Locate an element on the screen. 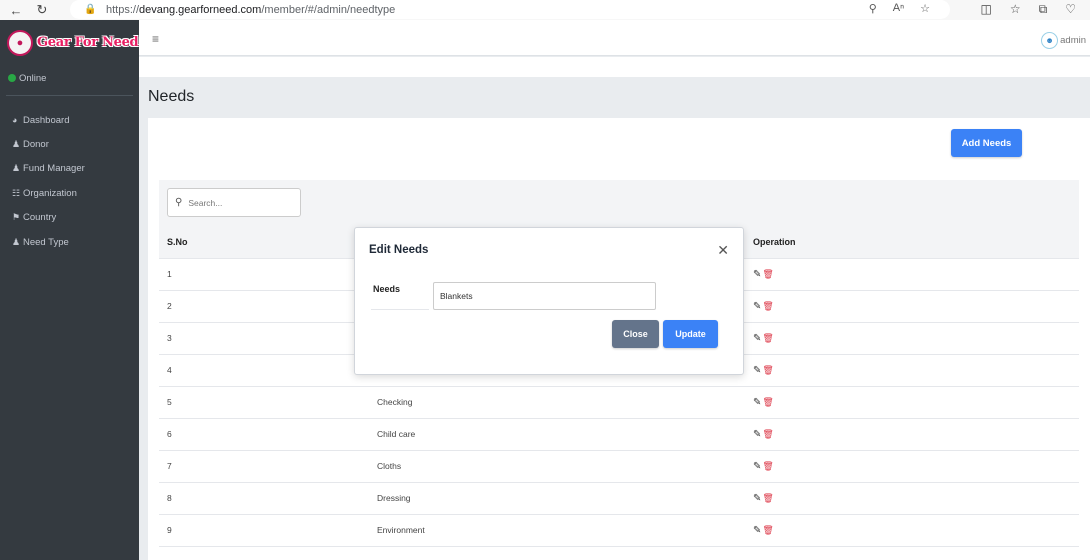 The image size is (1090, 560). read-aloud-icon: Aⁿ is located at coordinates (898, 8).